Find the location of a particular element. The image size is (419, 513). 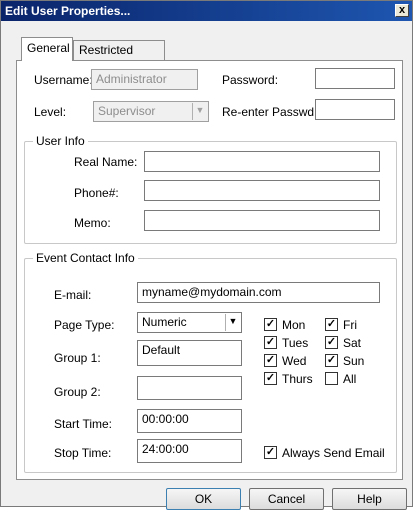

fri-label: Fri is located at coordinates (350, 325).